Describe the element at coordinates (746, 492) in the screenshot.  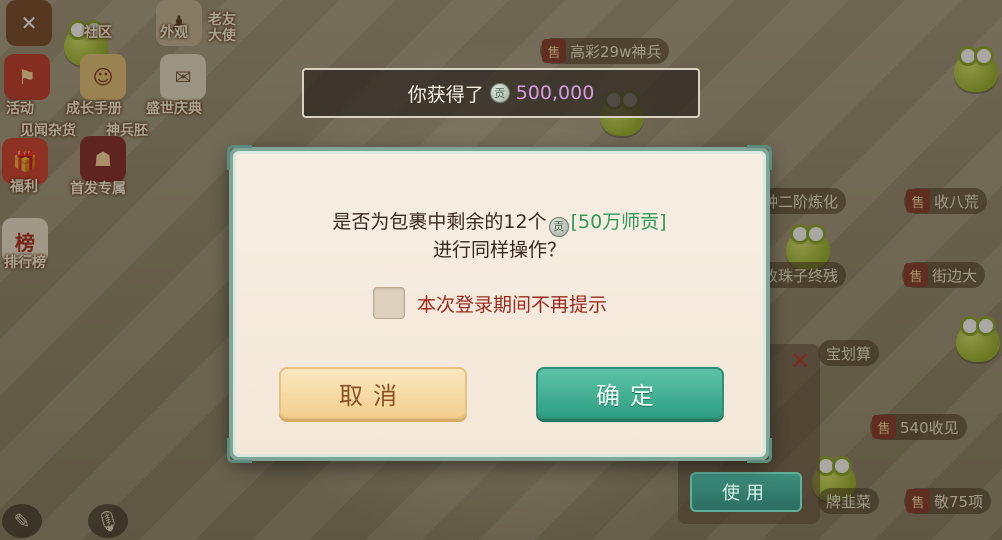
I see `use-button: 使用` at that location.